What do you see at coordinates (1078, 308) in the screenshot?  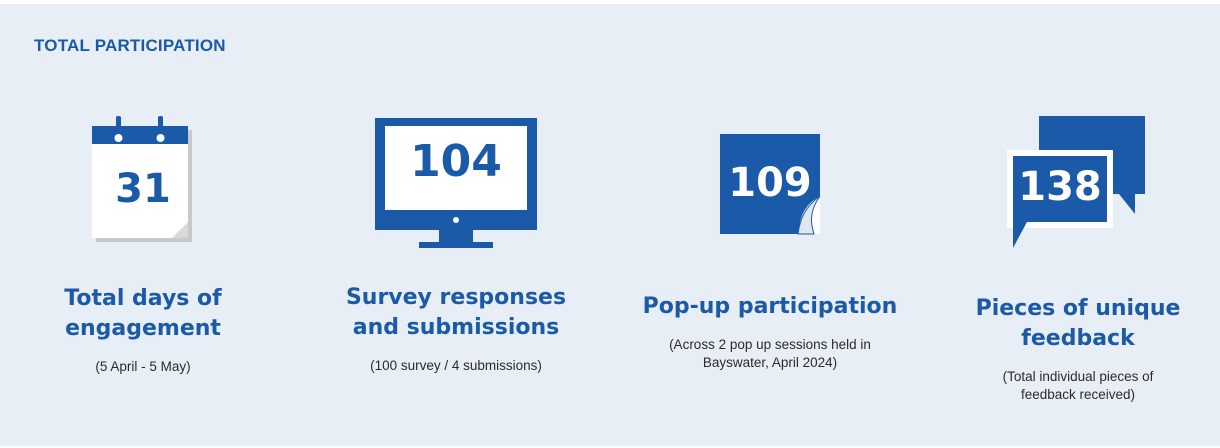 I see `stat-title-line1: Pieces of unique` at bounding box center [1078, 308].